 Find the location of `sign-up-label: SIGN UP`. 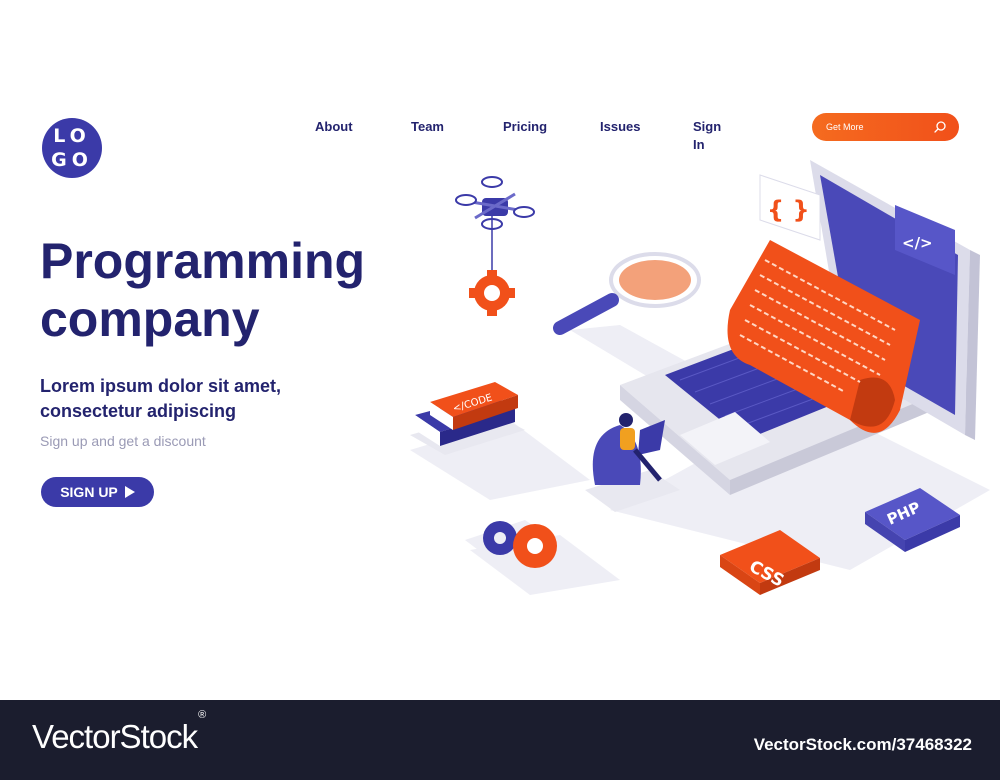

sign-up-label: SIGN UP is located at coordinates (89, 492).